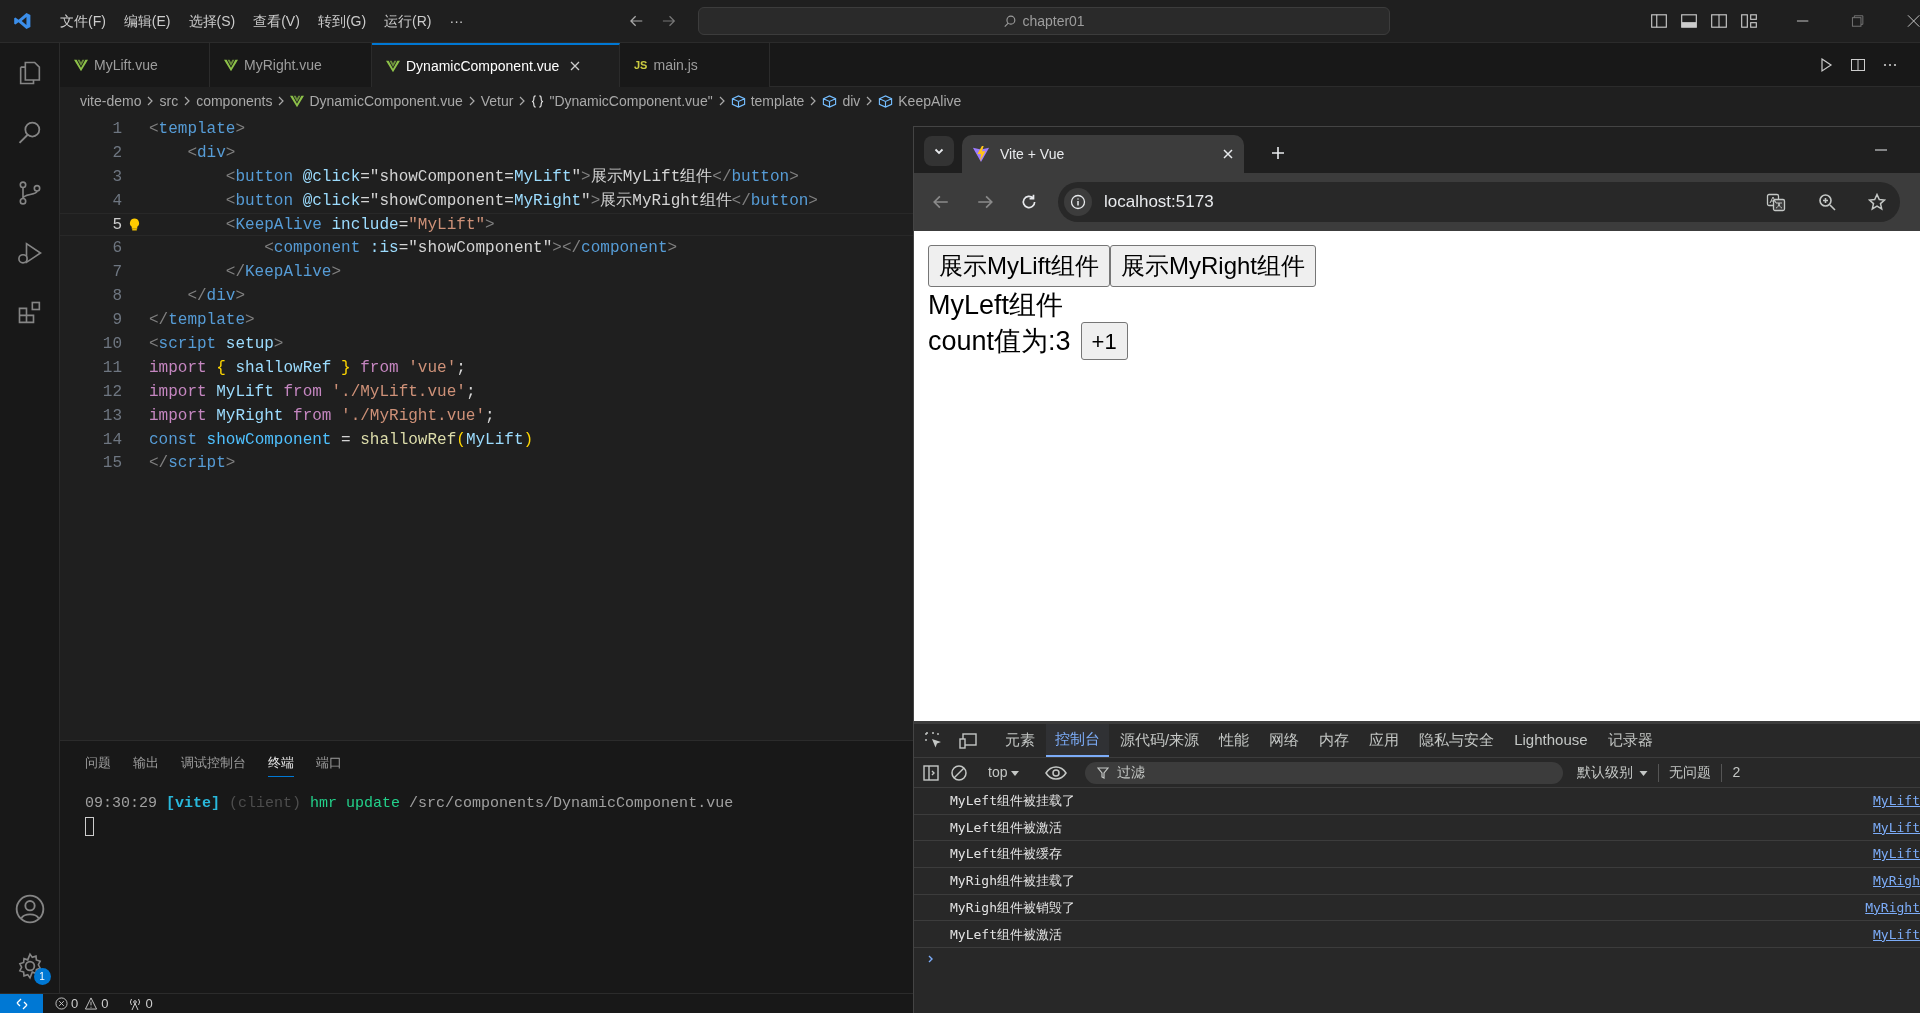 The height and width of the screenshot is (1013, 1920). I want to click on account-icon, so click(29, 909).